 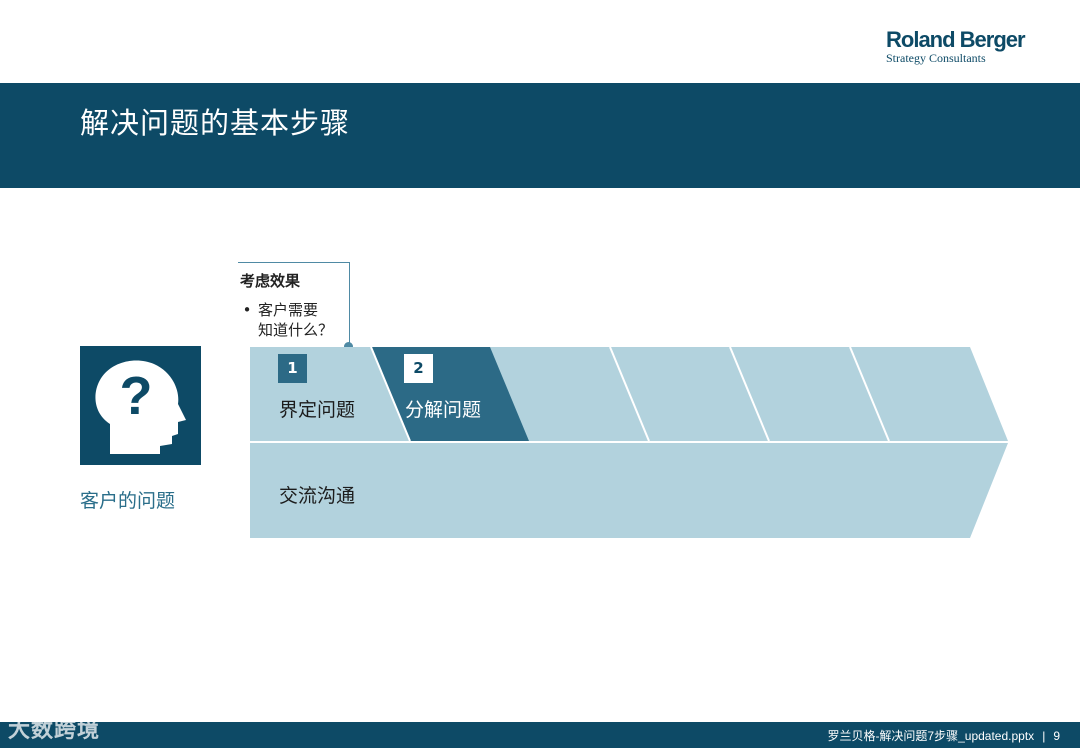 I want to click on watermark: 大数跨境, so click(x=54, y=730).